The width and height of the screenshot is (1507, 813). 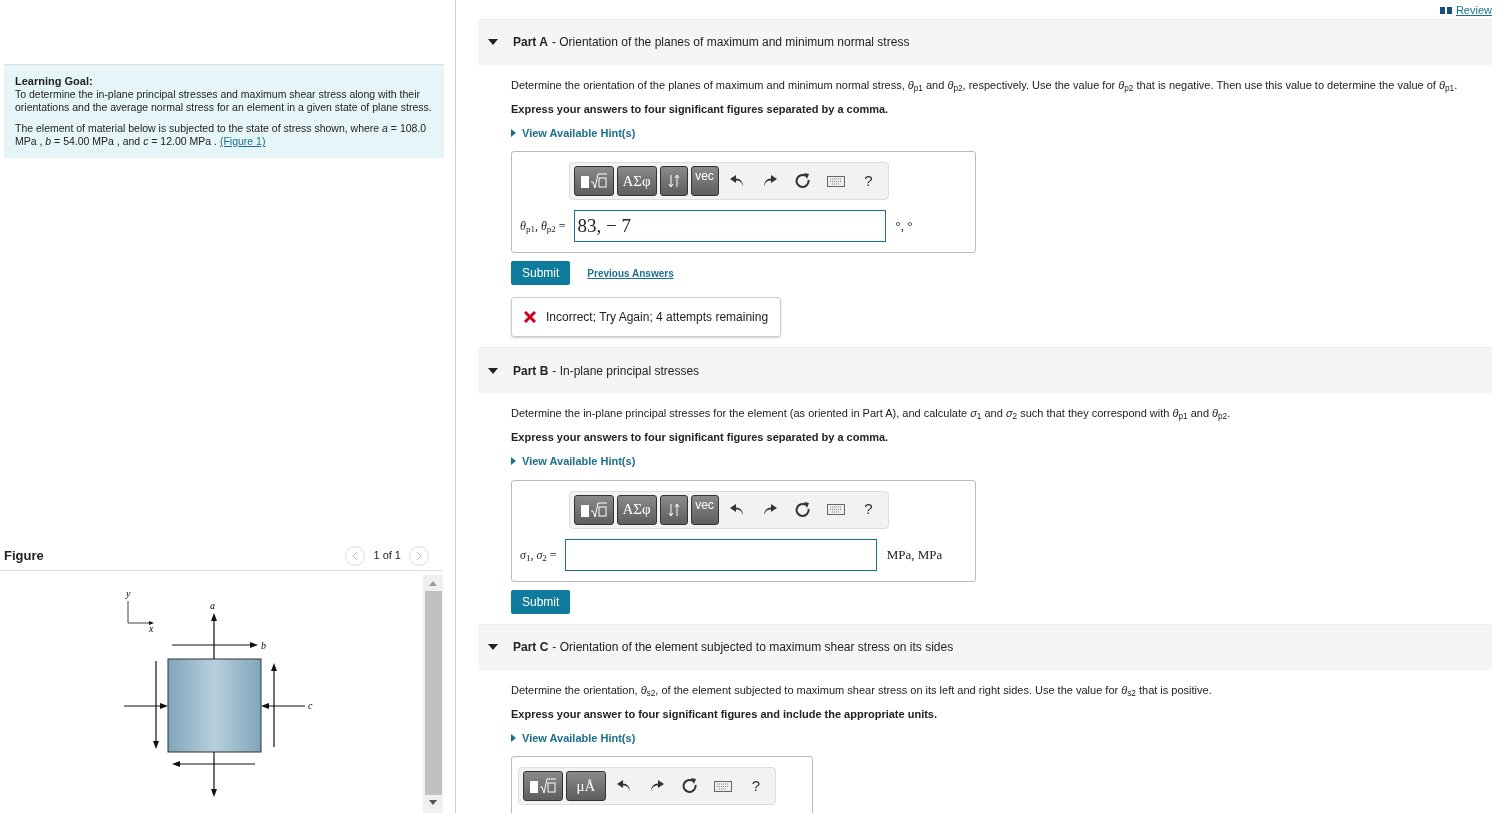 What do you see at coordinates (904, 226) in the screenshot?
I see `units-text: °, °` at bounding box center [904, 226].